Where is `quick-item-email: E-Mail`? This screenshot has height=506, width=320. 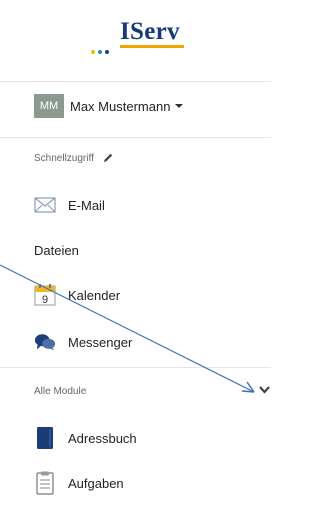
quick-item-email: E-Mail is located at coordinates (69, 205).